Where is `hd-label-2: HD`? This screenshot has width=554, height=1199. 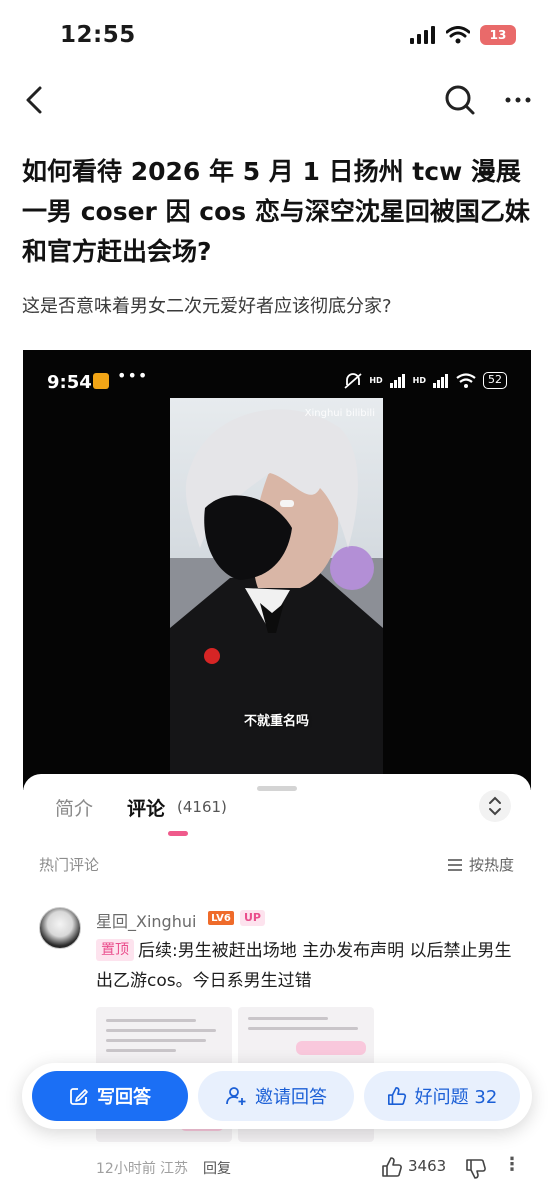 hd-label-2: HD is located at coordinates (419, 380).